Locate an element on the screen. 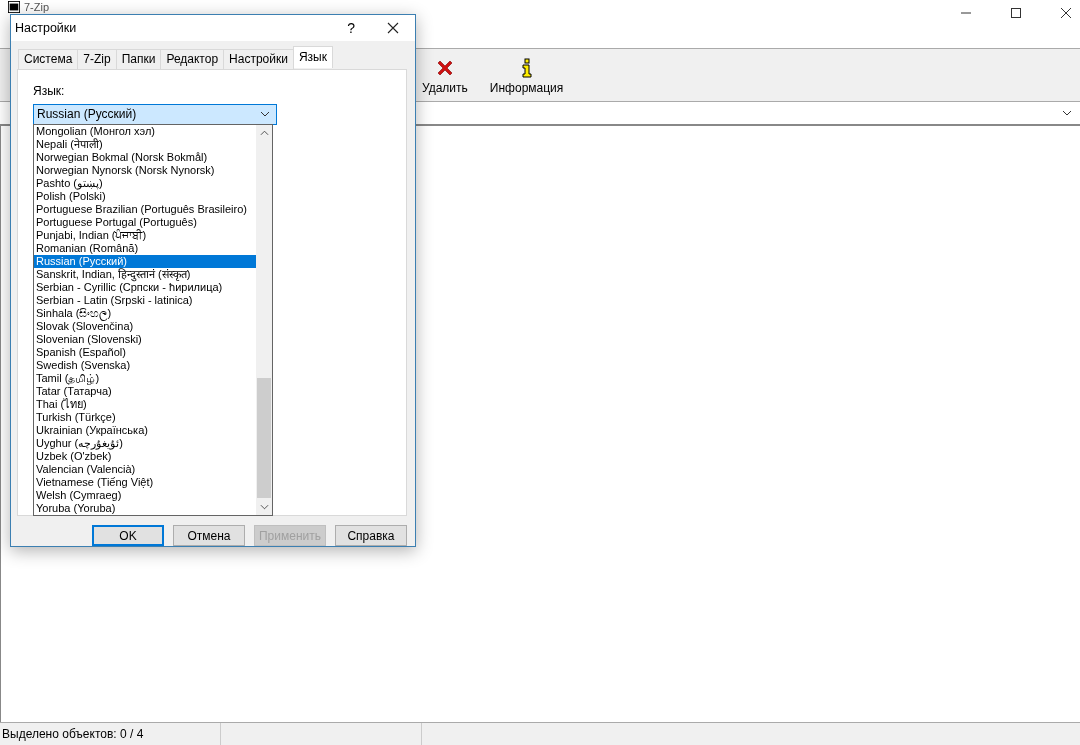 This screenshot has height=745, width=1080. language-option: Mongolian (Монгол хэл) is located at coordinates (145, 131).